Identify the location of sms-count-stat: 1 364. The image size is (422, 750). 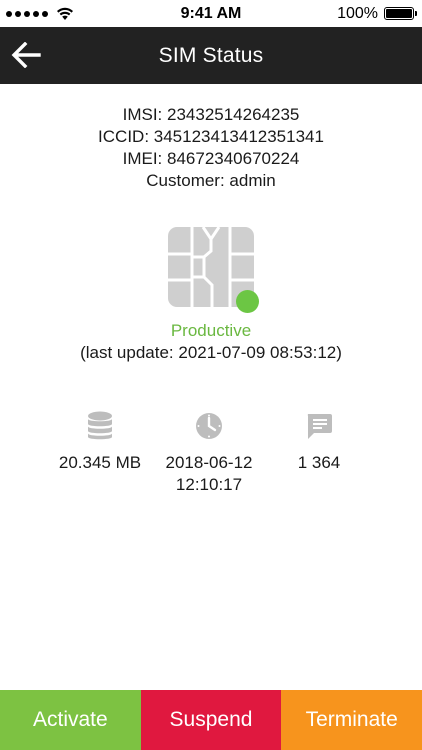
(319, 441).